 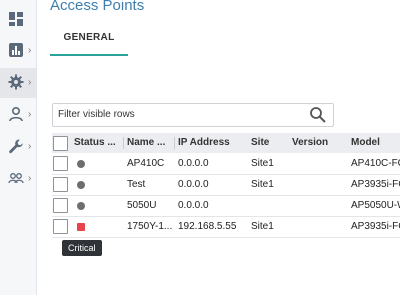 What do you see at coordinates (319, 143) in the screenshot?
I see `column-header-version: Version` at bounding box center [319, 143].